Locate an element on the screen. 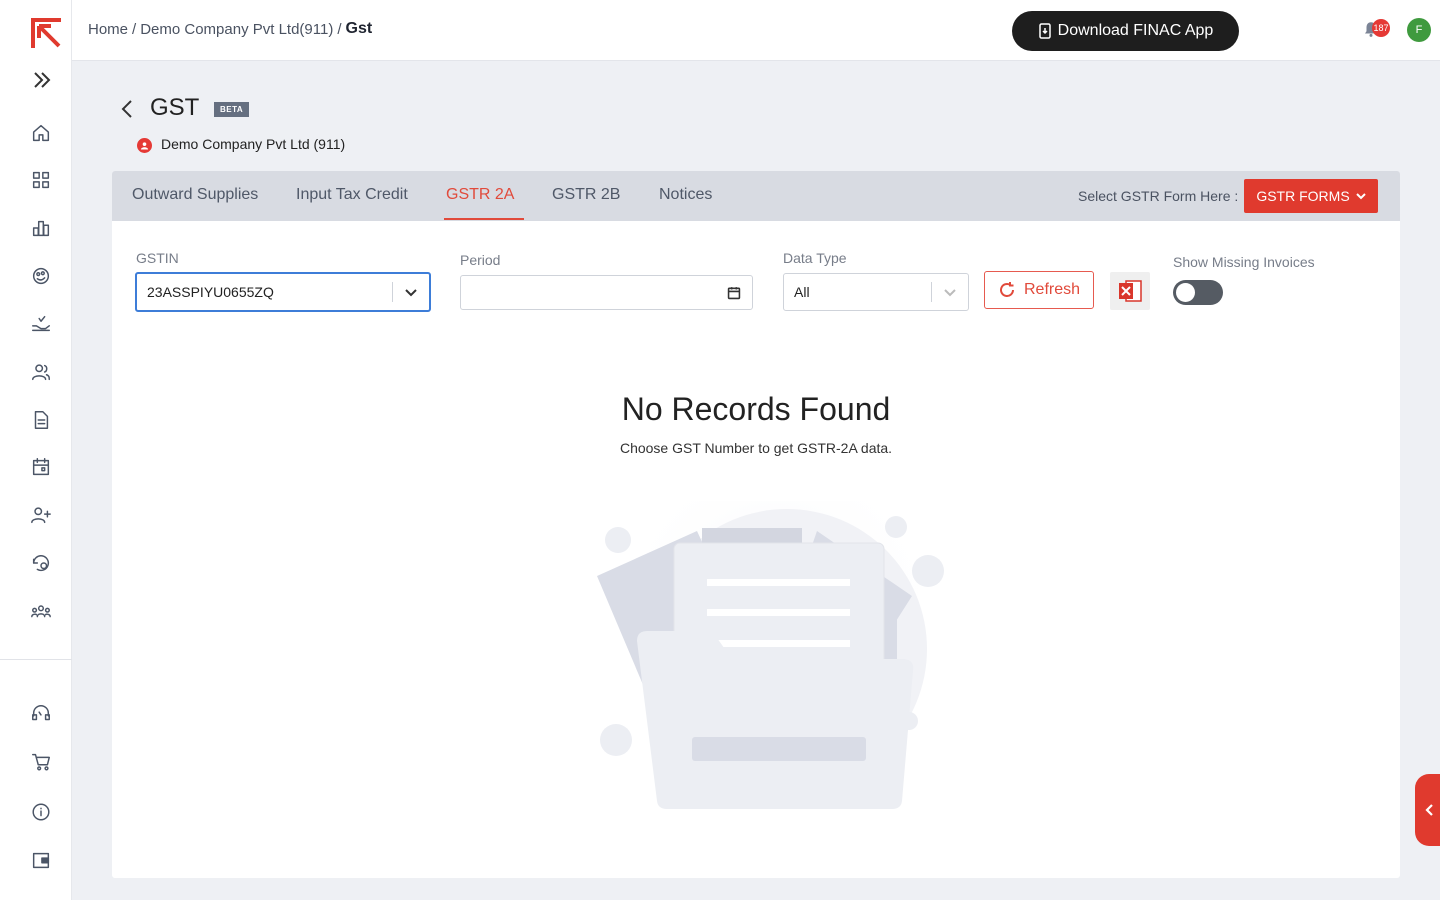 This screenshot has height=900, width=1440. back-arrow-icon is located at coordinates (127, 109).